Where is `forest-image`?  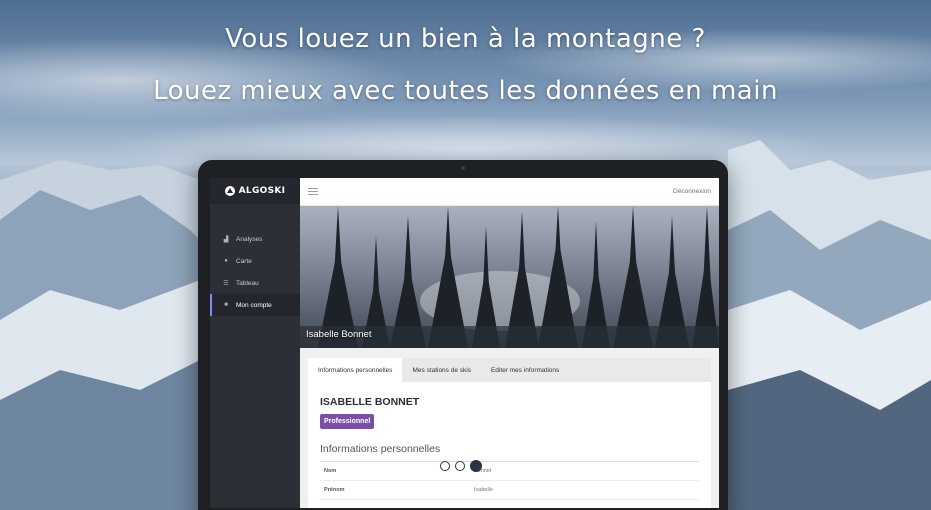 forest-image is located at coordinates (509, 277).